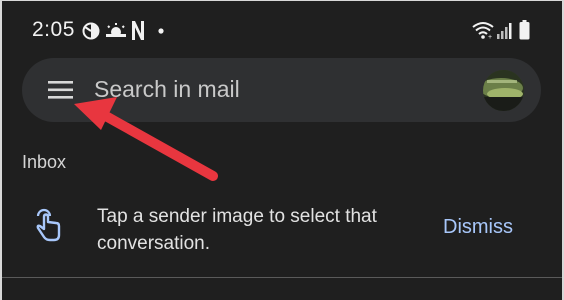  Describe the element at coordinates (138, 30) in the screenshot. I see `netflix-icon` at that location.